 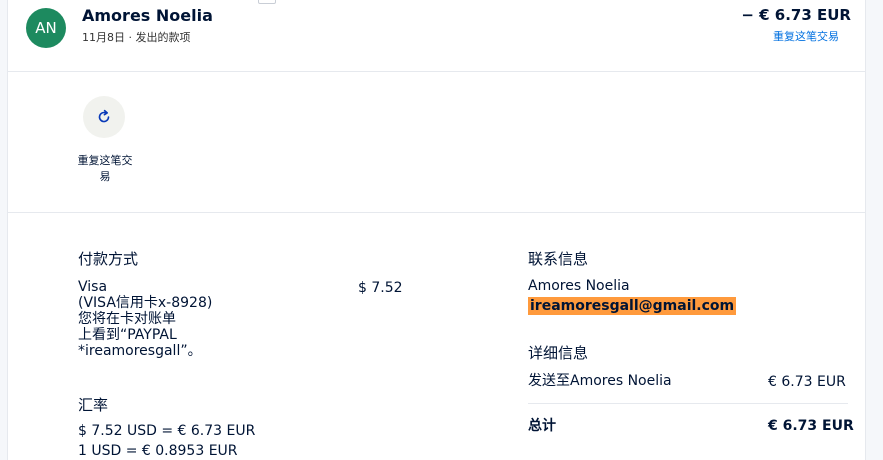 What do you see at coordinates (140, 351) in the screenshot?
I see `payment-line: *ireamoresgall”。` at bounding box center [140, 351].